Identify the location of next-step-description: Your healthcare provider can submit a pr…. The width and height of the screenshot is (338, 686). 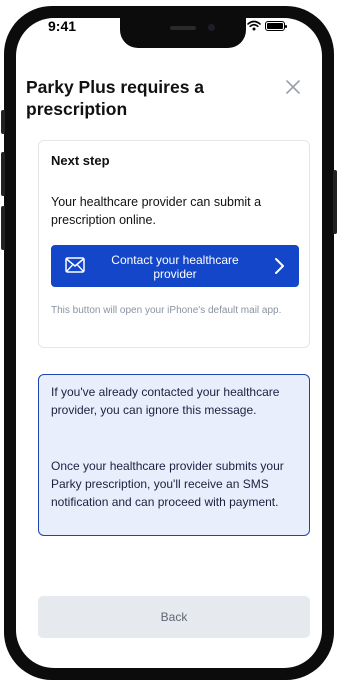
(156, 211).